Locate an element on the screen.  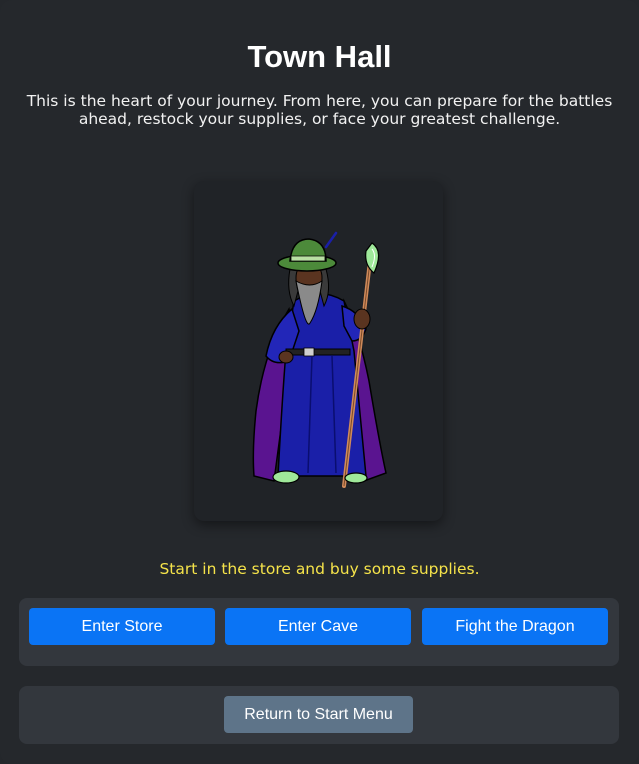
enter-store-button: Enter Store is located at coordinates (122, 626).